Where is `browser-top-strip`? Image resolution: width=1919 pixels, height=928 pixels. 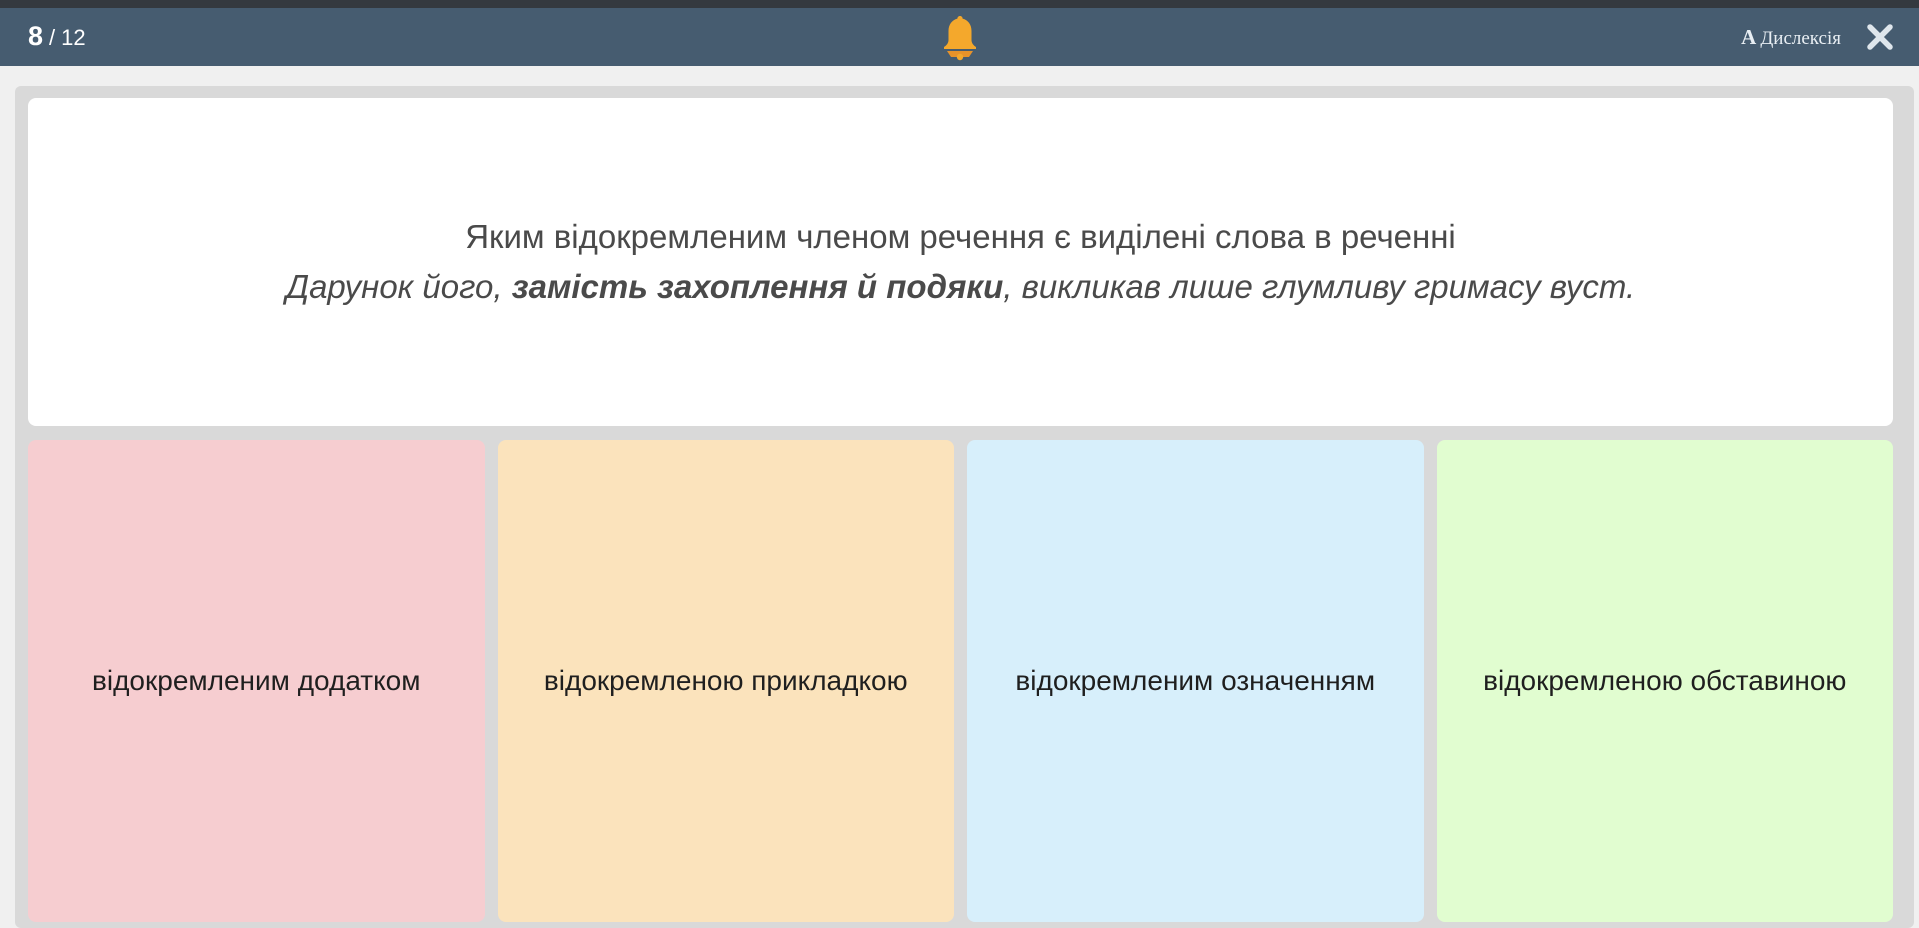
browser-top-strip is located at coordinates (959, 4).